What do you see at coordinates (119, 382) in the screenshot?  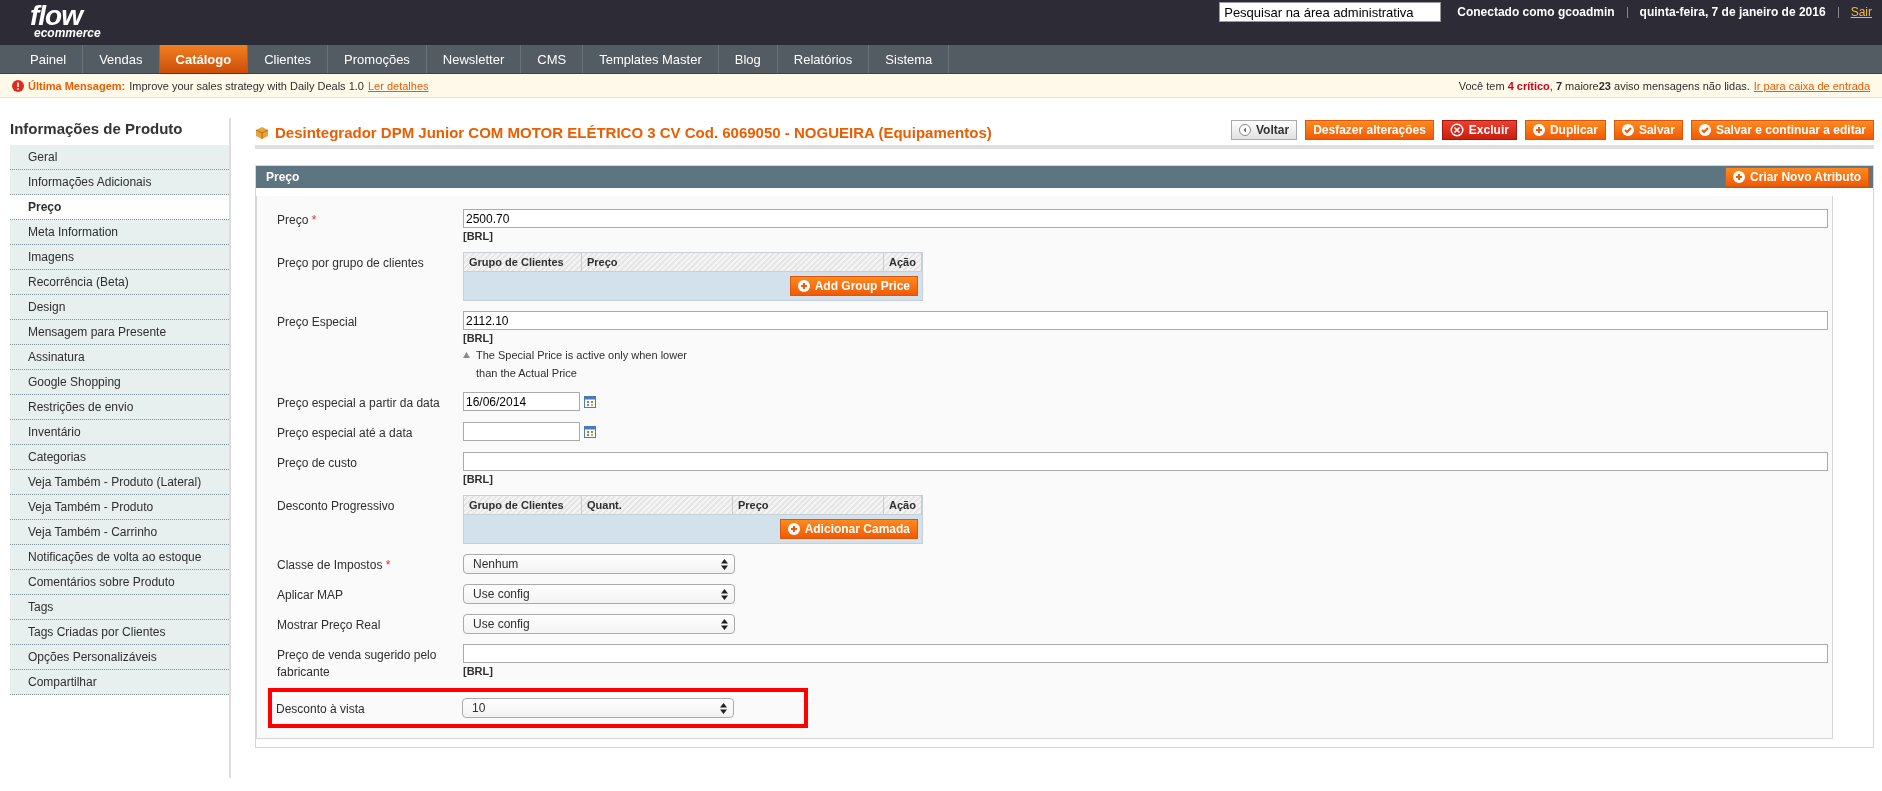 I see `sidebar-item: Google Shopping` at bounding box center [119, 382].